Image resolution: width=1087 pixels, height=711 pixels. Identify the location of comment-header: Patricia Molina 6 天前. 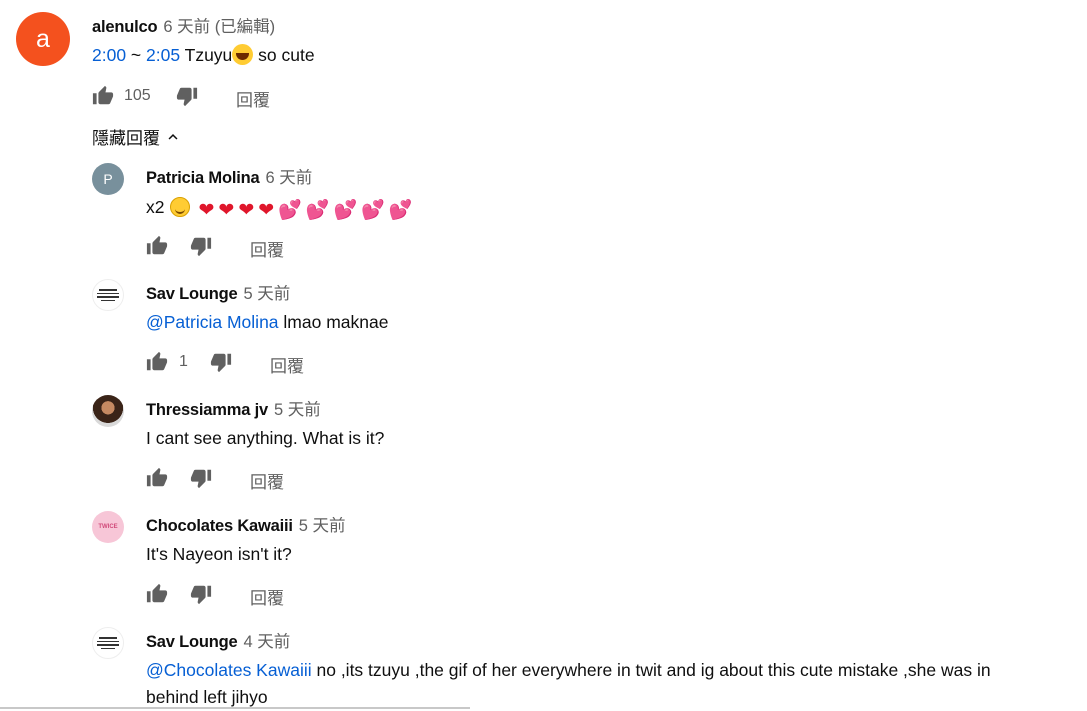
(229, 176).